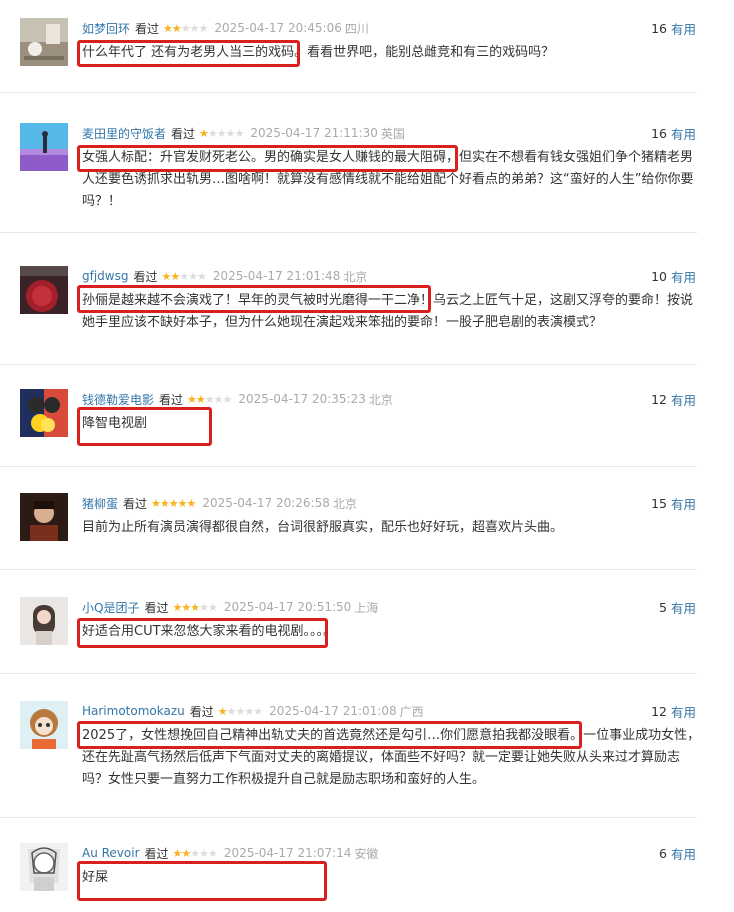 The image size is (734, 912). What do you see at coordinates (100, 503) in the screenshot?
I see `username-link: 猪柳蛋` at bounding box center [100, 503].